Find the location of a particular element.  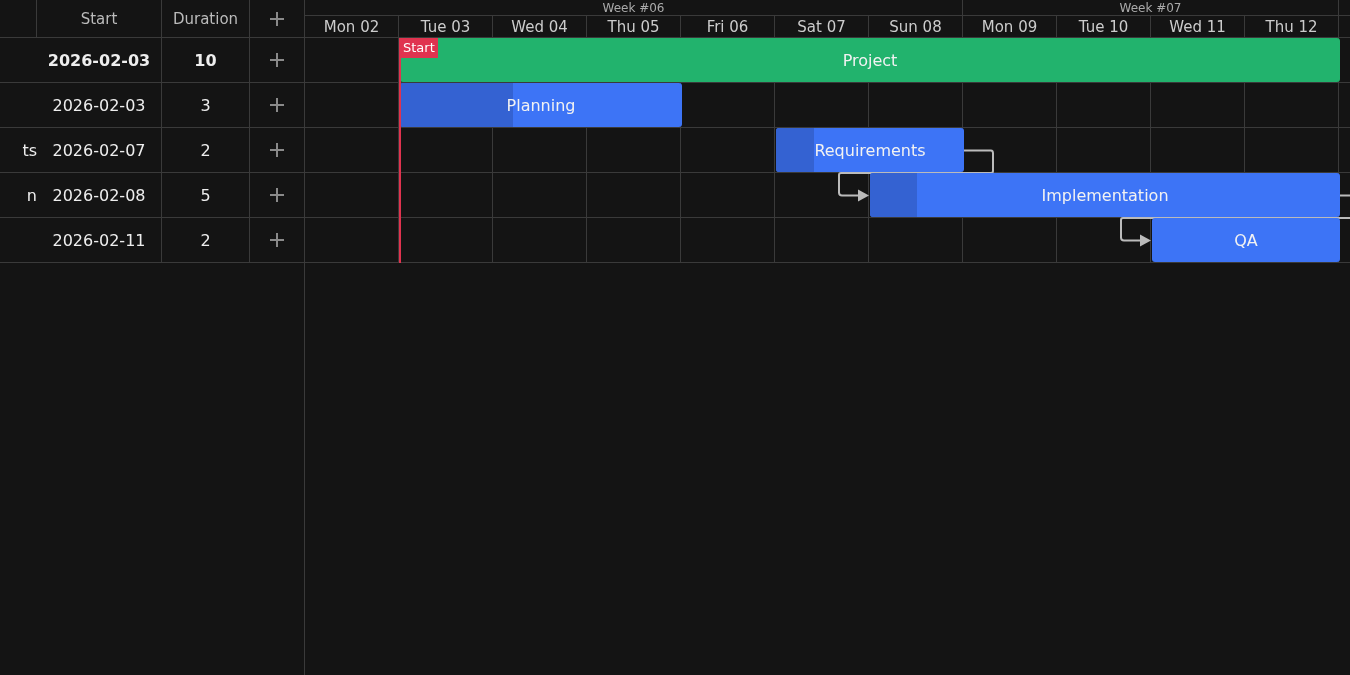

day-label: Tue 10 is located at coordinates (1103, 26).